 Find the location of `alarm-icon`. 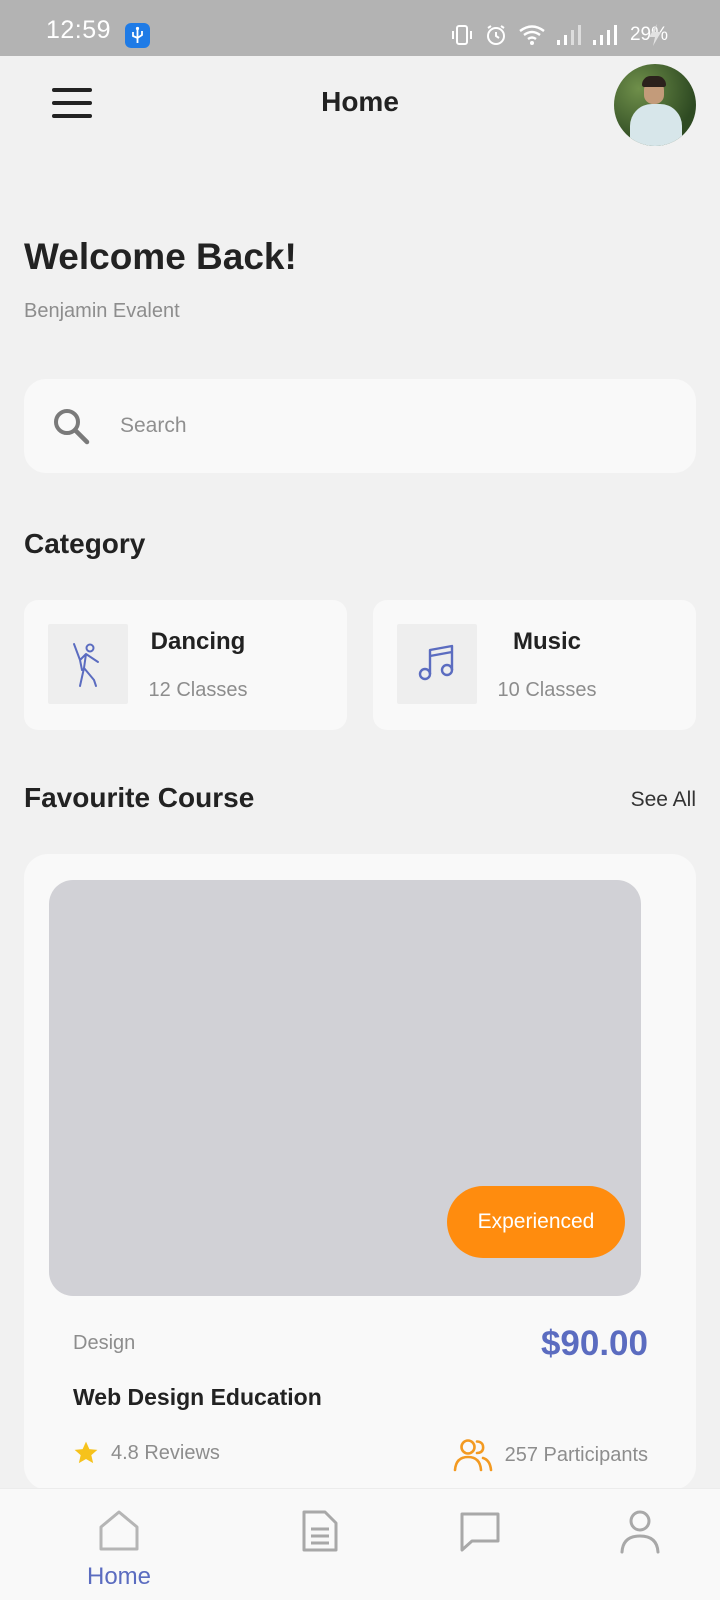

alarm-icon is located at coordinates (495, 35).